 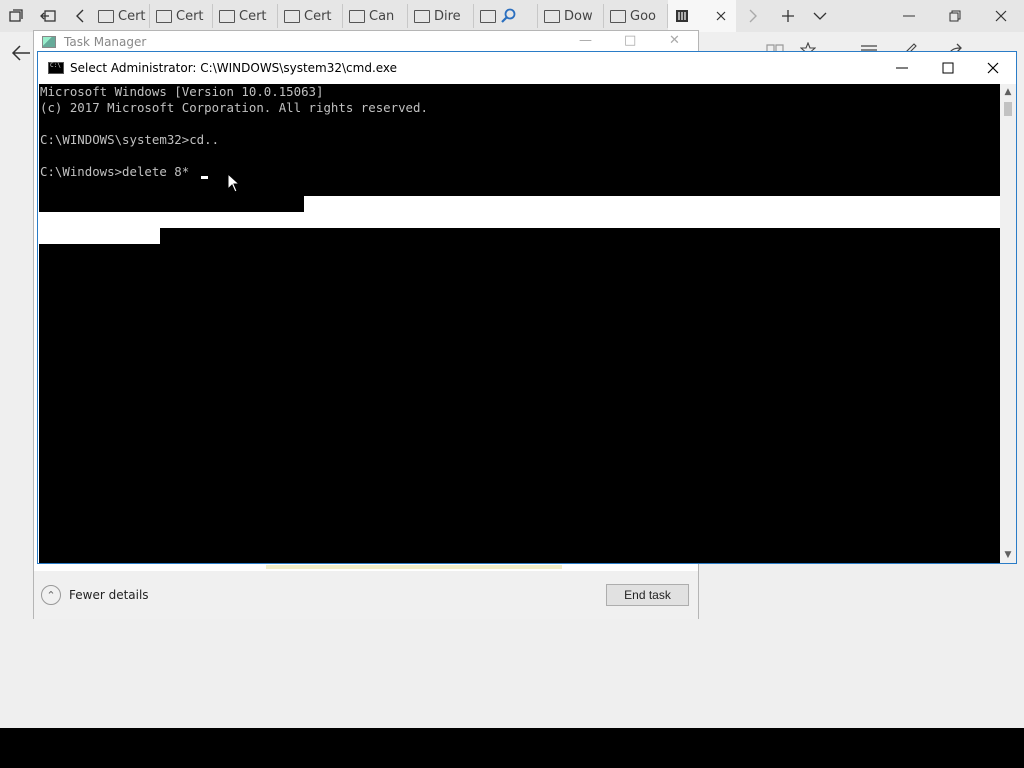 What do you see at coordinates (105, 42) in the screenshot?
I see `window-title: Task Manager` at bounding box center [105, 42].